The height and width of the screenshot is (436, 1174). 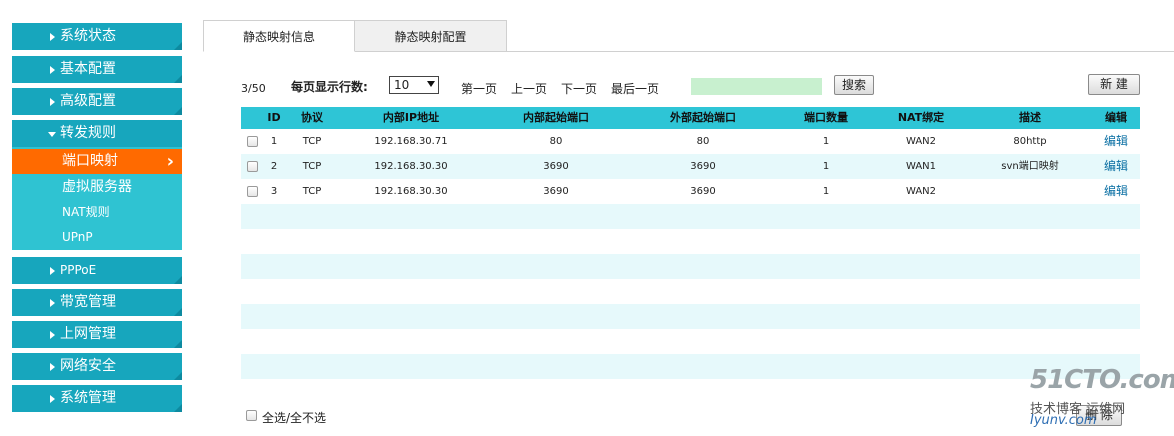 I want to click on sidebar-subitem-nat-rules: NAT规则, so click(x=97, y=212).